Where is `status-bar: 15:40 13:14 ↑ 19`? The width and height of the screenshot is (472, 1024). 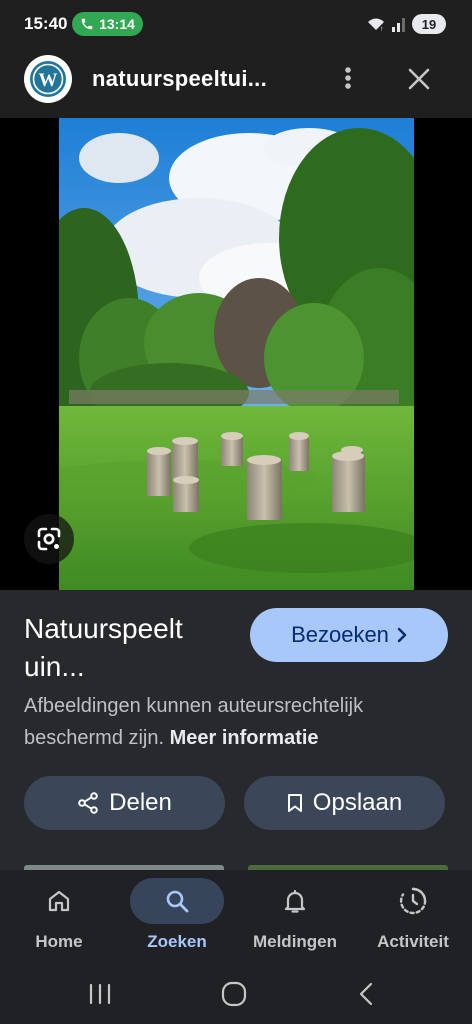
status-bar: 15:40 13:14 ↑ 19 is located at coordinates (236, 24).